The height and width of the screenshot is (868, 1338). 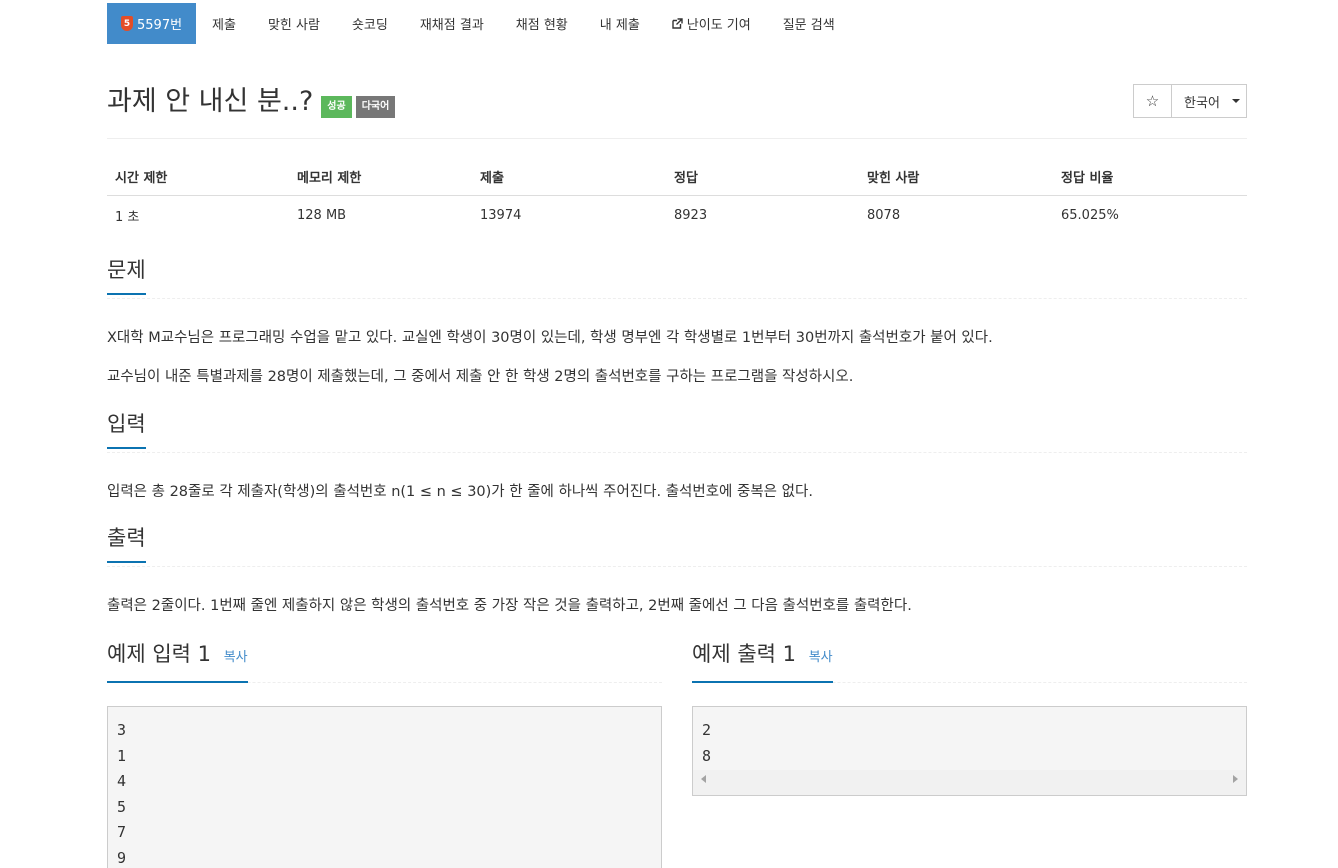 I want to click on caret-down-icon, so click(x=1235, y=101).